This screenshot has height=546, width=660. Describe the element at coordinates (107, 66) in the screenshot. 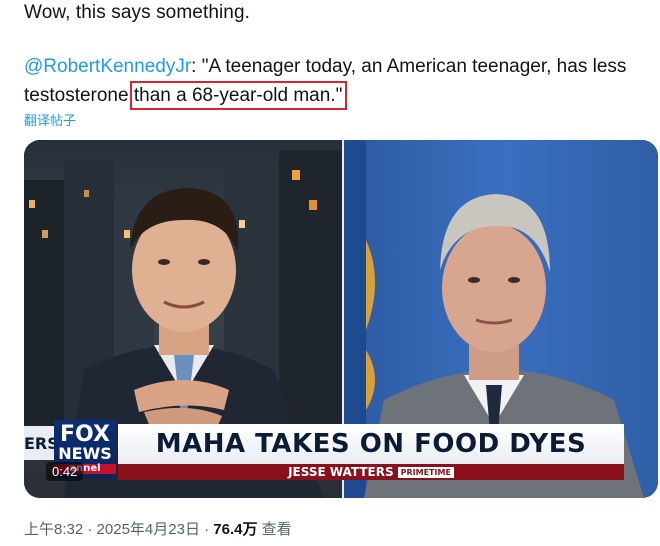

I see `mention-link: @RobertKennedyJr` at that location.